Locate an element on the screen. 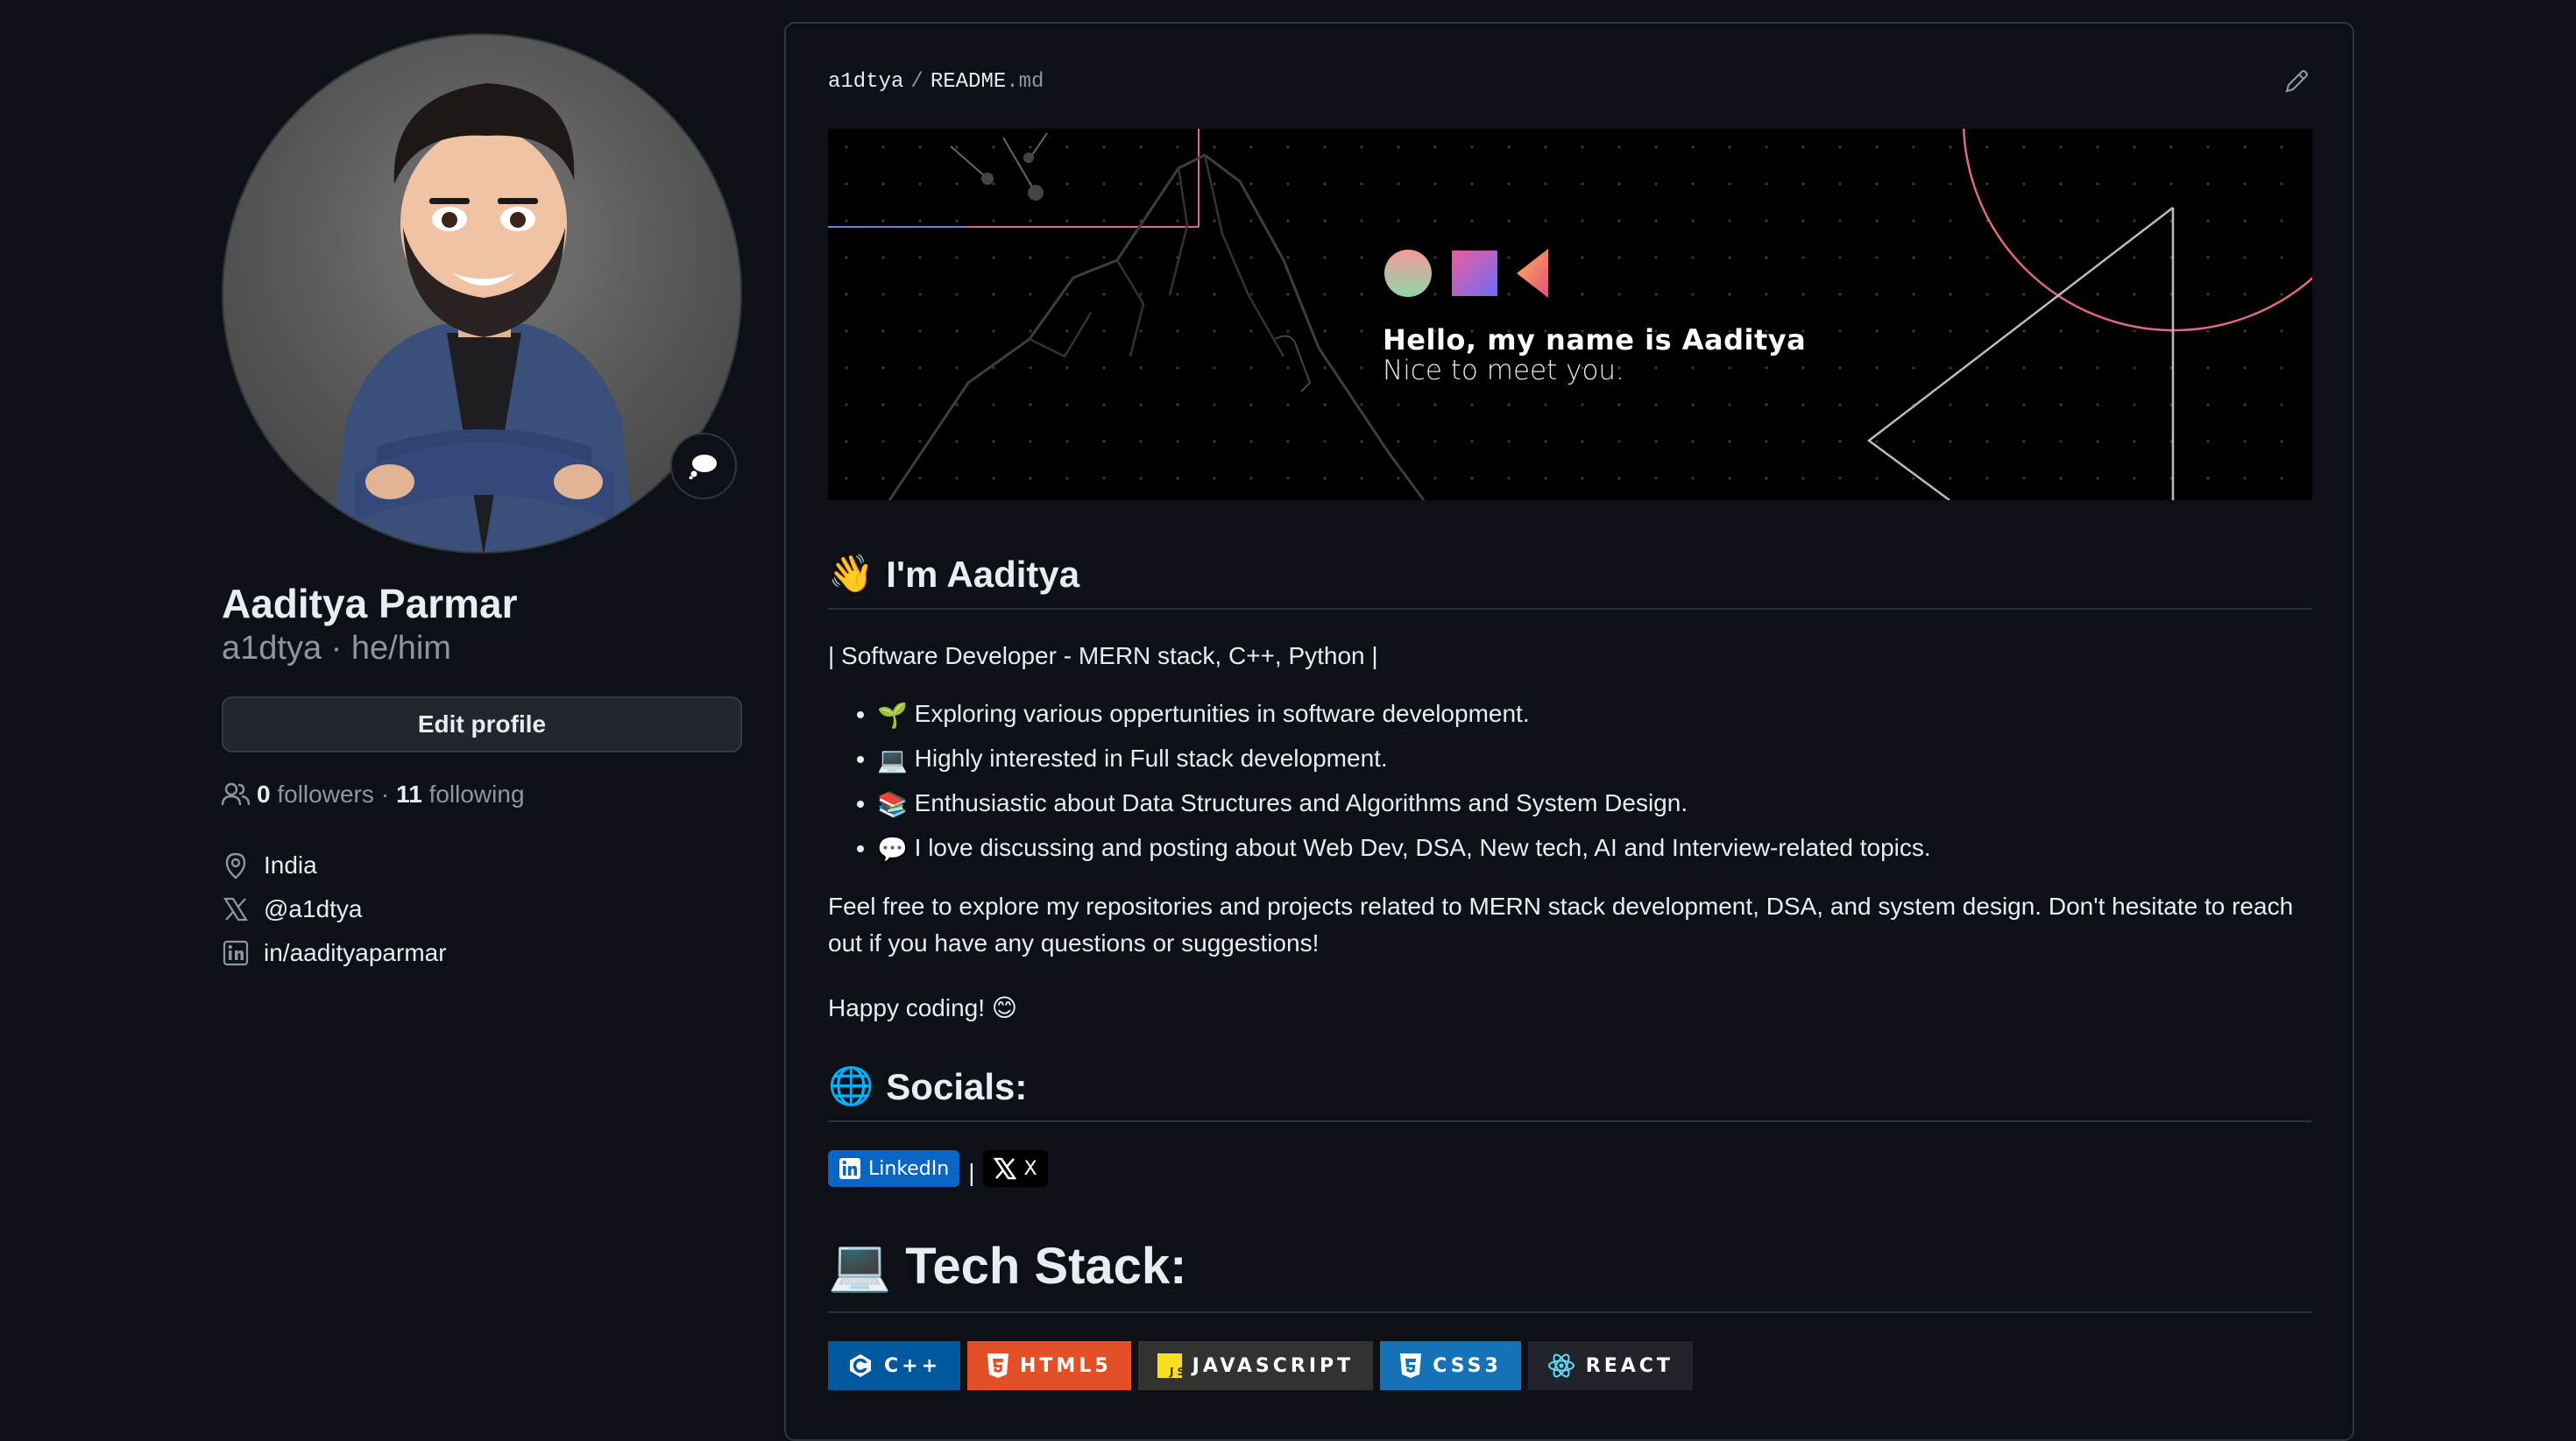 The height and width of the screenshot is (1441, 2576). html5-badge: HTML5 is located at coordinates (1049, 1366).